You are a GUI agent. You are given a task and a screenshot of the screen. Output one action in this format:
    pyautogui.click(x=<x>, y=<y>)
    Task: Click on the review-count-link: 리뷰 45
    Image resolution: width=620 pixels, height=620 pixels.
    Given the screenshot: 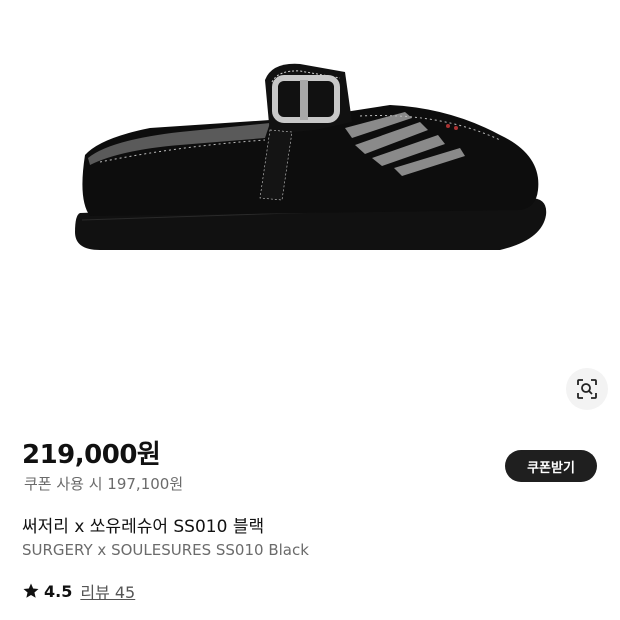 What is the action you would take?
    pyautogui.click(x=107, y=591)
    